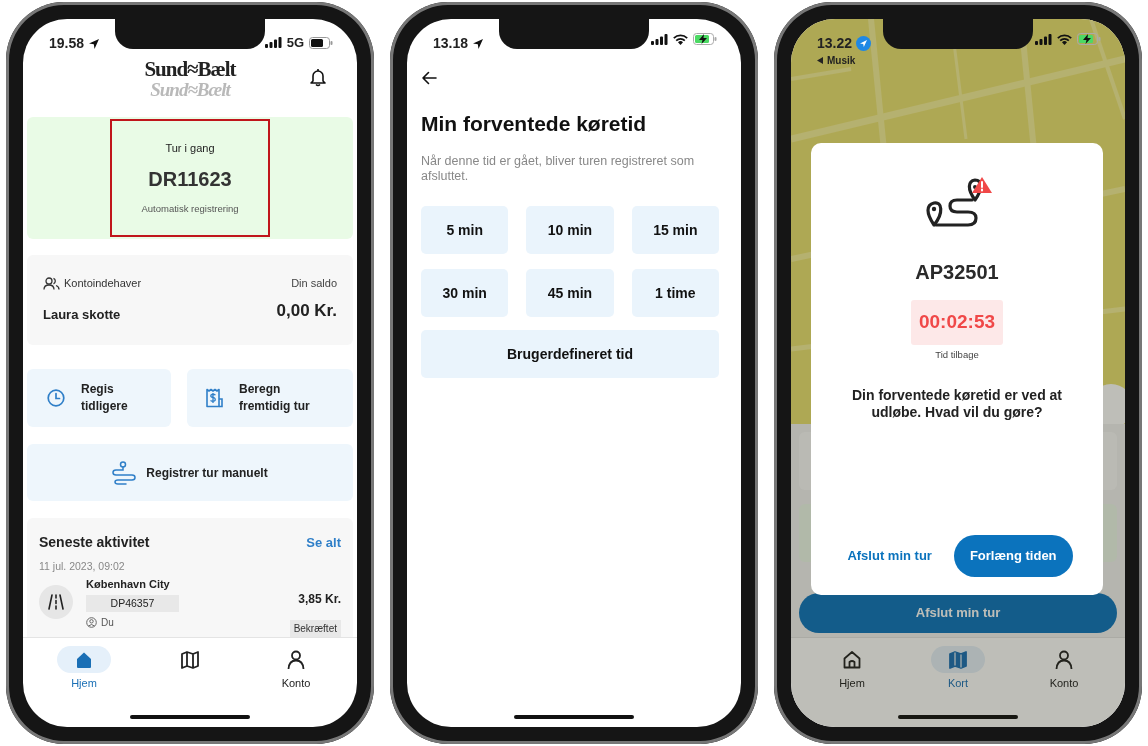 Image resolution: width=1148 pixels, height=746 pixels. I want to click on duration-option: 15 min, so click(675, 230).